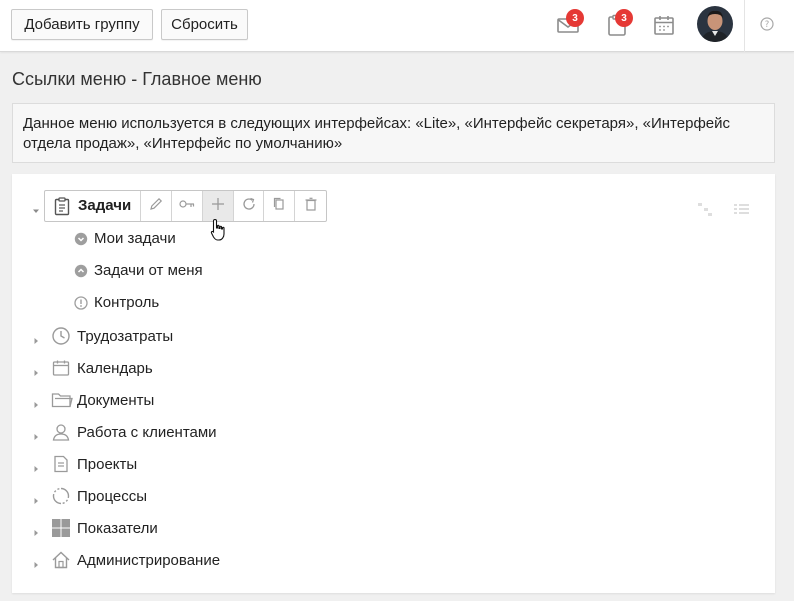  What do you see at coordinates (112, 496) in the screenshot?
I see `tree-item-processes: Процессы` at bounding box center [112, 496].